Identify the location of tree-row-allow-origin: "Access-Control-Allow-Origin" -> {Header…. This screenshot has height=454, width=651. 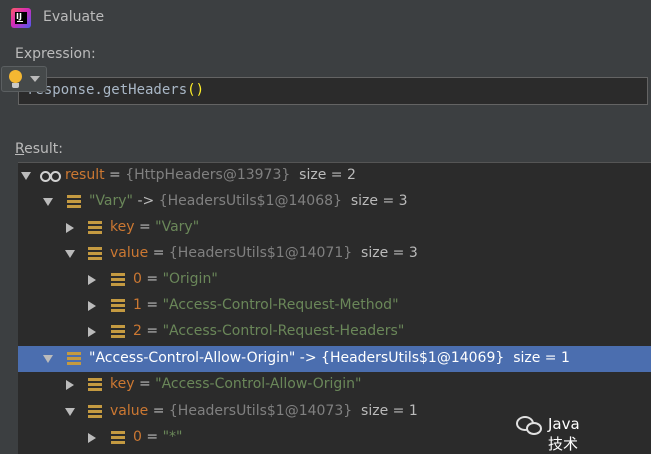
(334, 359).